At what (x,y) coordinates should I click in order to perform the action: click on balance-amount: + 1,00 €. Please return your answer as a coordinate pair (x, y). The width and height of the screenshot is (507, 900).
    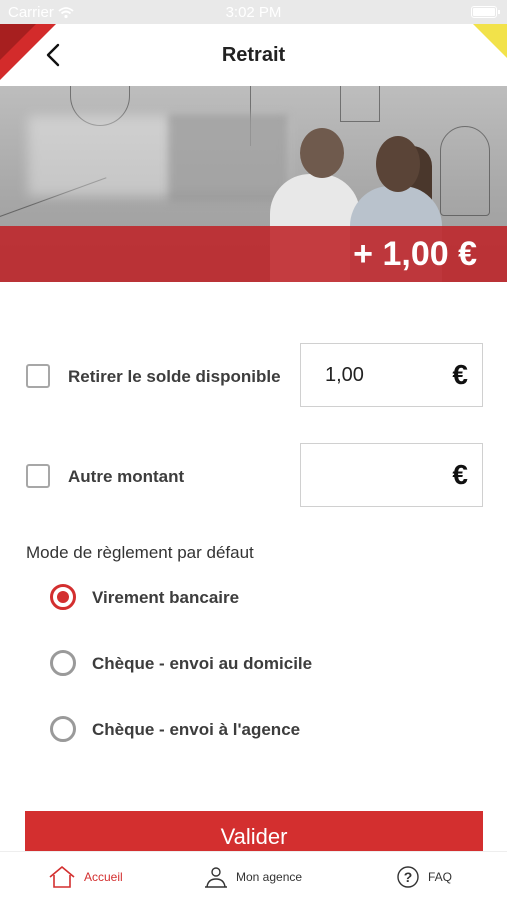
    Looking at the image, I should click on (415, 254).